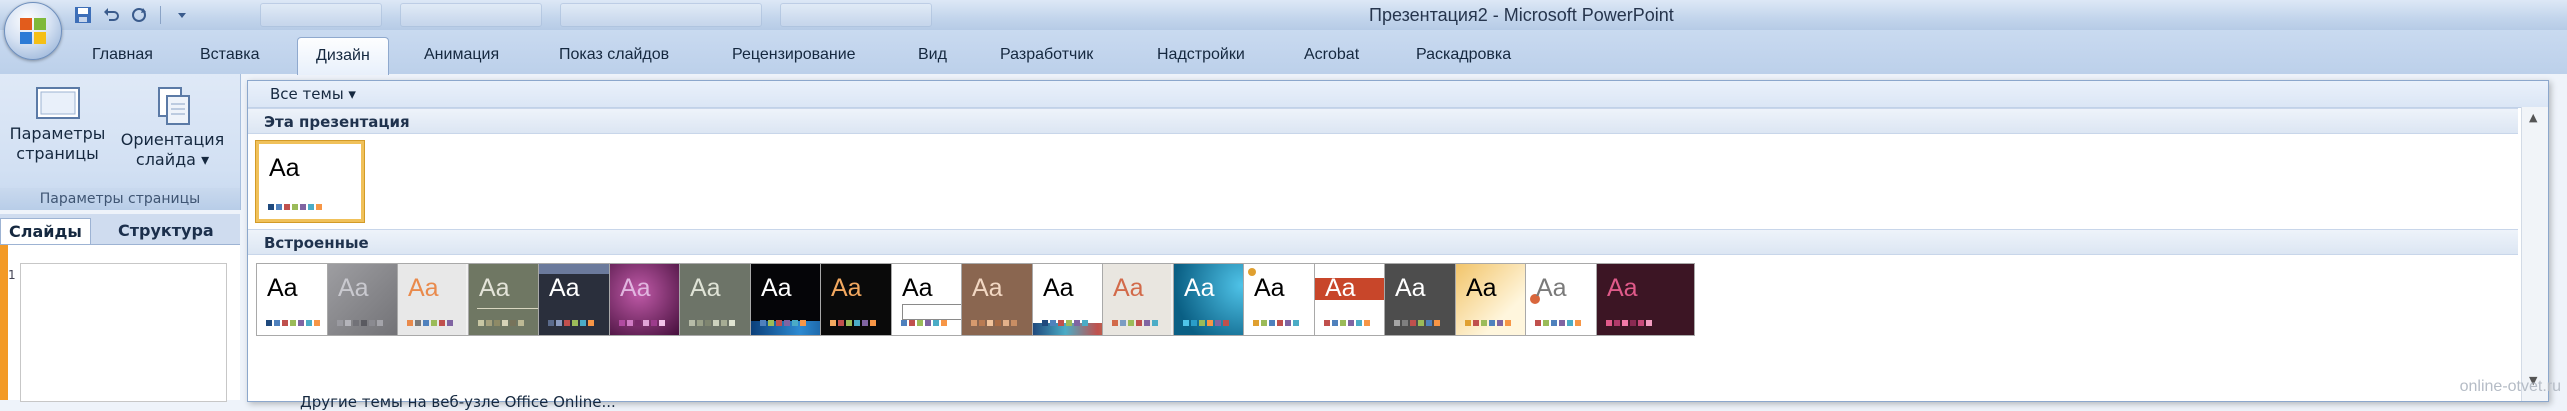  What do you see at coordinates (794, 55) in the screenshot?
I see `tab-review: Рецензирование` at bounding box center [794, 55].